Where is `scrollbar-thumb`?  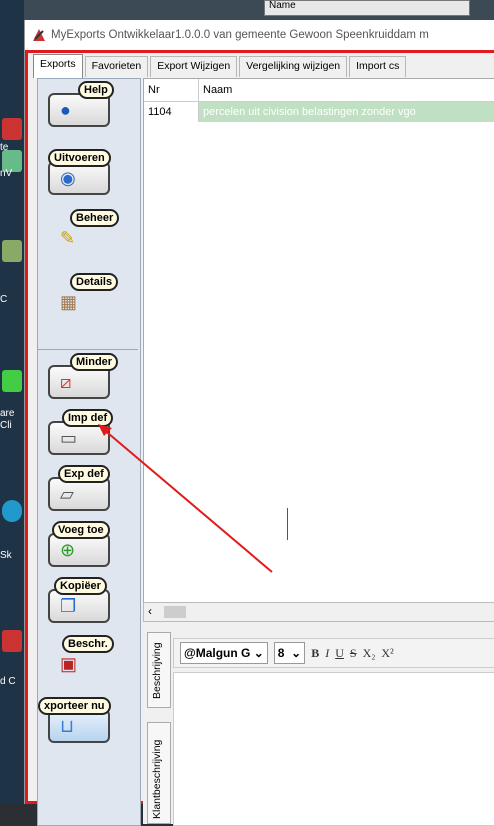 scrollbar-thumb is located at coordinates (175, 612).